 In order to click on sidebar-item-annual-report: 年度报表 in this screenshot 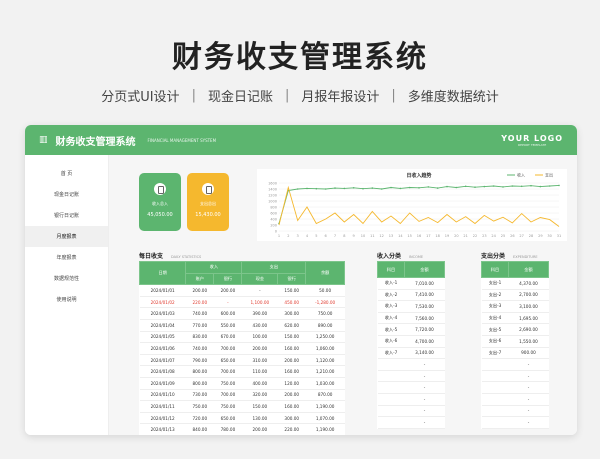, I will do `click(66, 257)`.